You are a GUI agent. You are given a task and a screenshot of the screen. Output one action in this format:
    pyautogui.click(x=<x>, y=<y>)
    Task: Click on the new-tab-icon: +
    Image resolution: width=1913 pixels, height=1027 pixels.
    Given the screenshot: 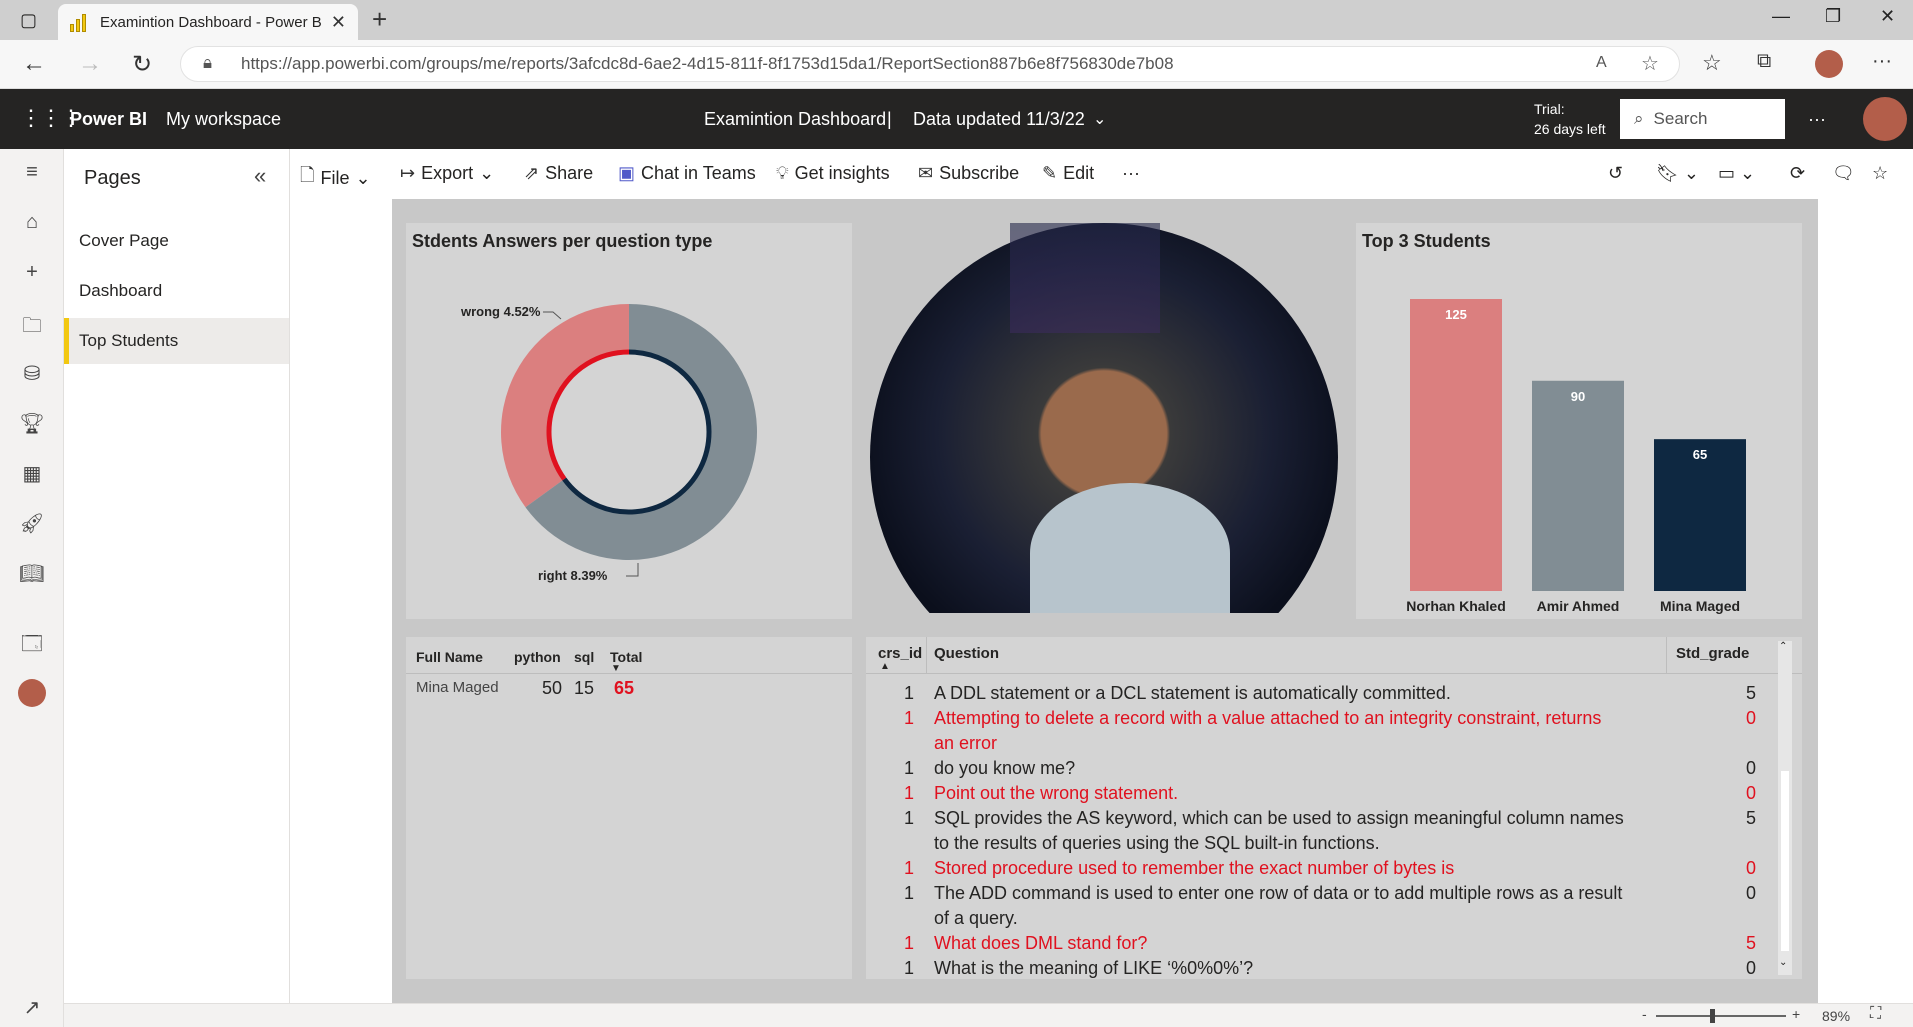 What is the action you would take?
    pyautogui.click(x=379, y=19)
    